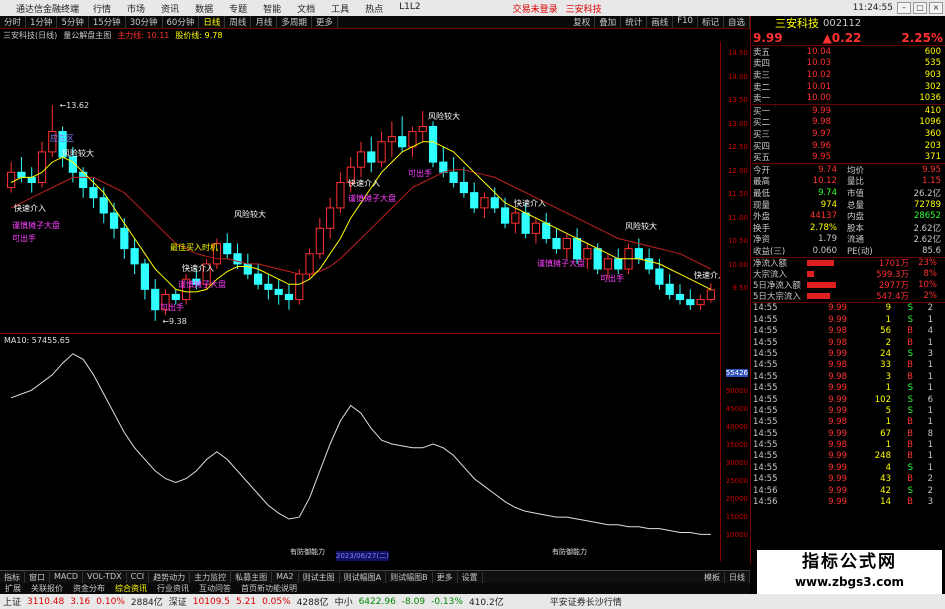 The width and height of the screenshot is (945, 609). I want to click on indicator-name: 量公解盘主图, so click(87, 35).